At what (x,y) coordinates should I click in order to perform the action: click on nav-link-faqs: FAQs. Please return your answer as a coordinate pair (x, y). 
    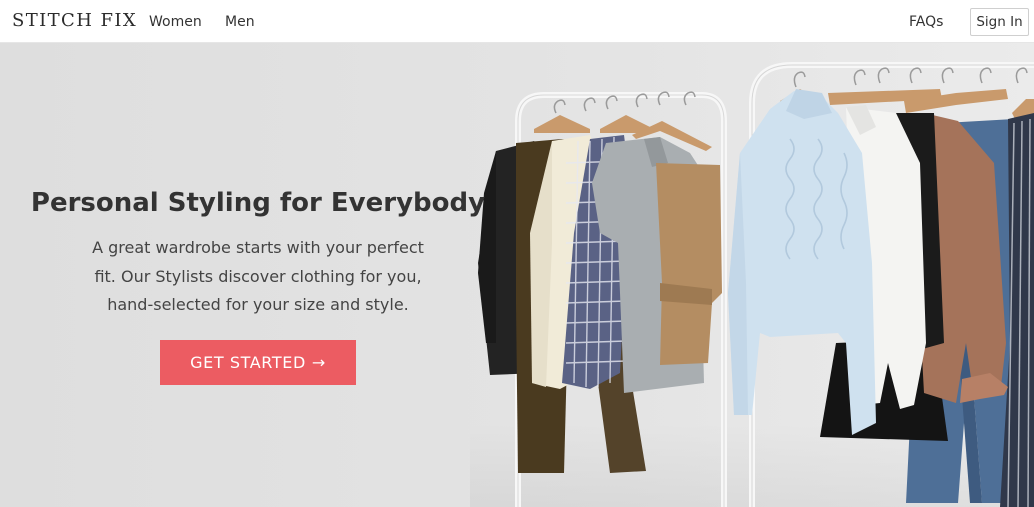
    Looking at the image, I should click on (926, 22).